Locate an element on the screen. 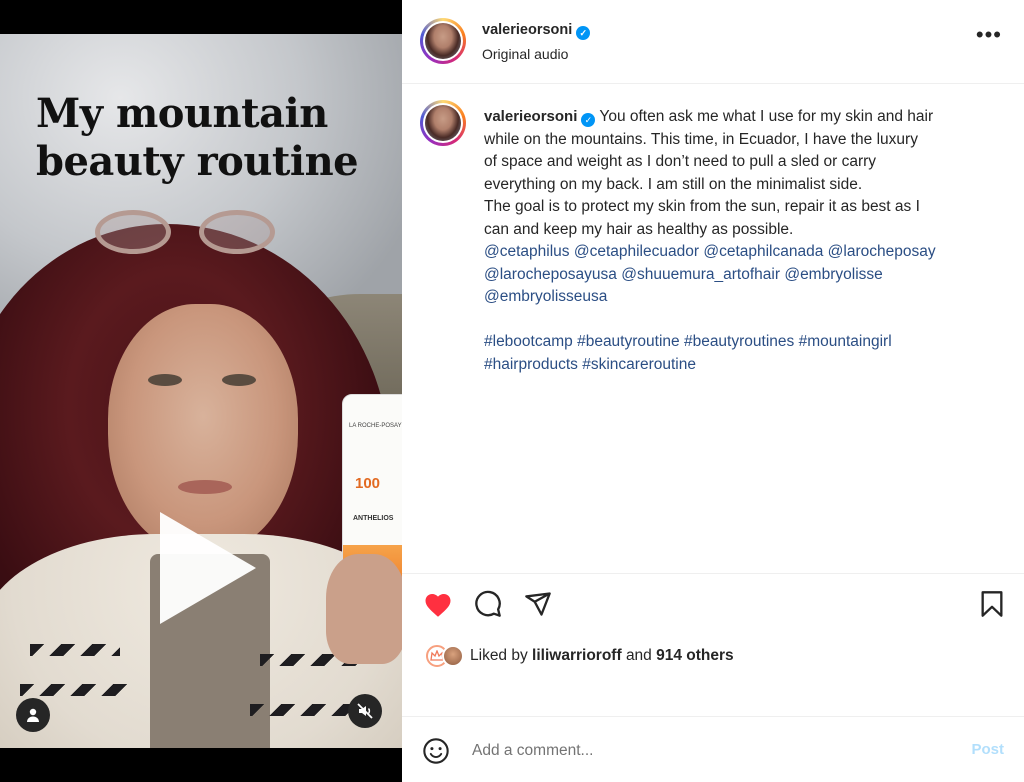  paper-plane-icon is located at coordinates (538, 604).